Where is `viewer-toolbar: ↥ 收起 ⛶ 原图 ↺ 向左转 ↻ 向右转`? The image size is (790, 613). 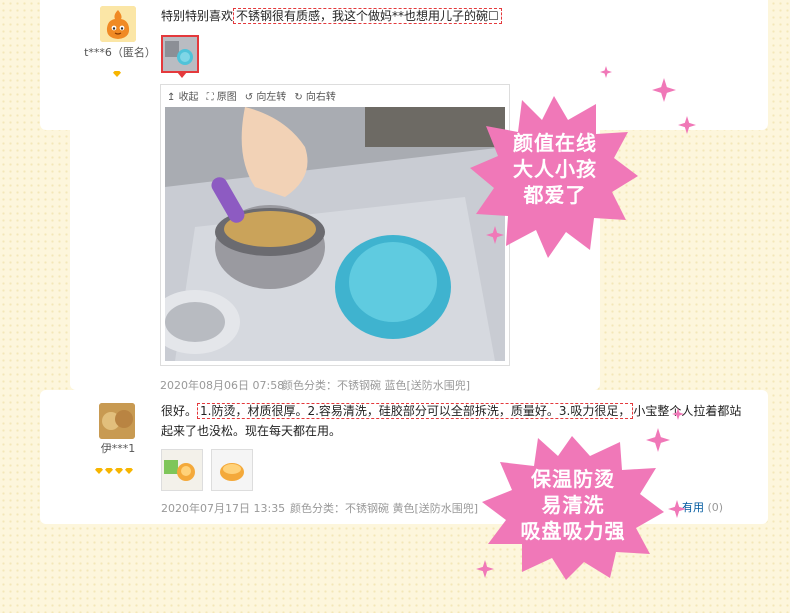
viewer-toolbar: ↥ 收起 ⛶ 原图 ↺ 向左转 ↻ 向右转 is located at coordinates (251, 95).